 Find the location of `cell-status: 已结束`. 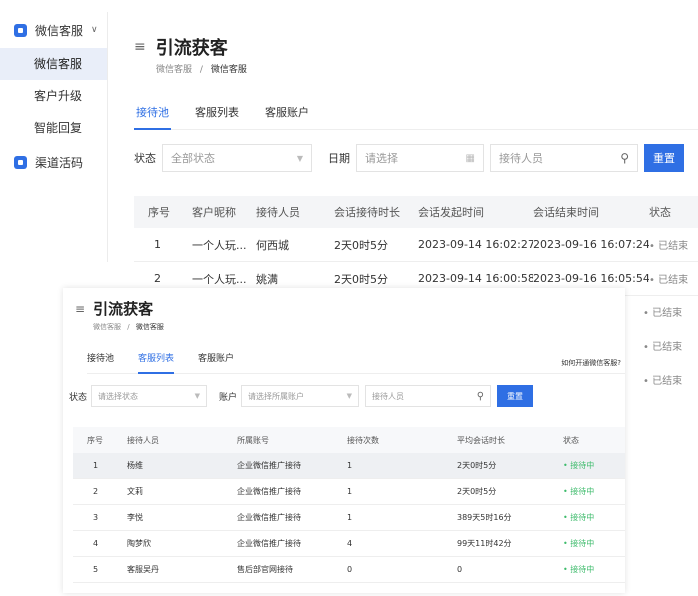

cell-status: 已结束 is located at coordinates (669, 278).